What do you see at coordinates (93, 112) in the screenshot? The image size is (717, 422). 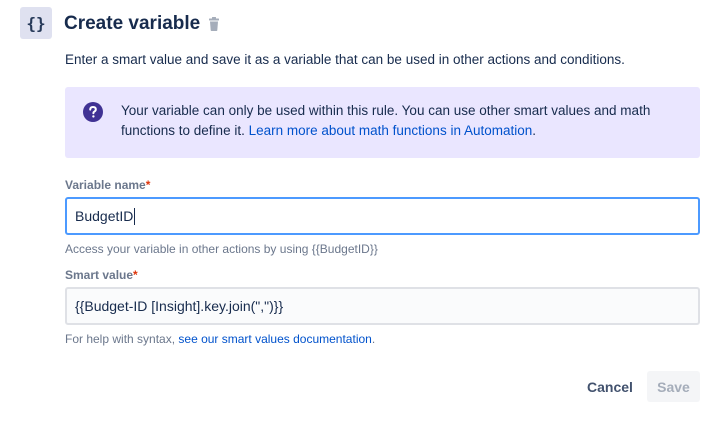 I see `question-icon` at bounding box center [93, 112].